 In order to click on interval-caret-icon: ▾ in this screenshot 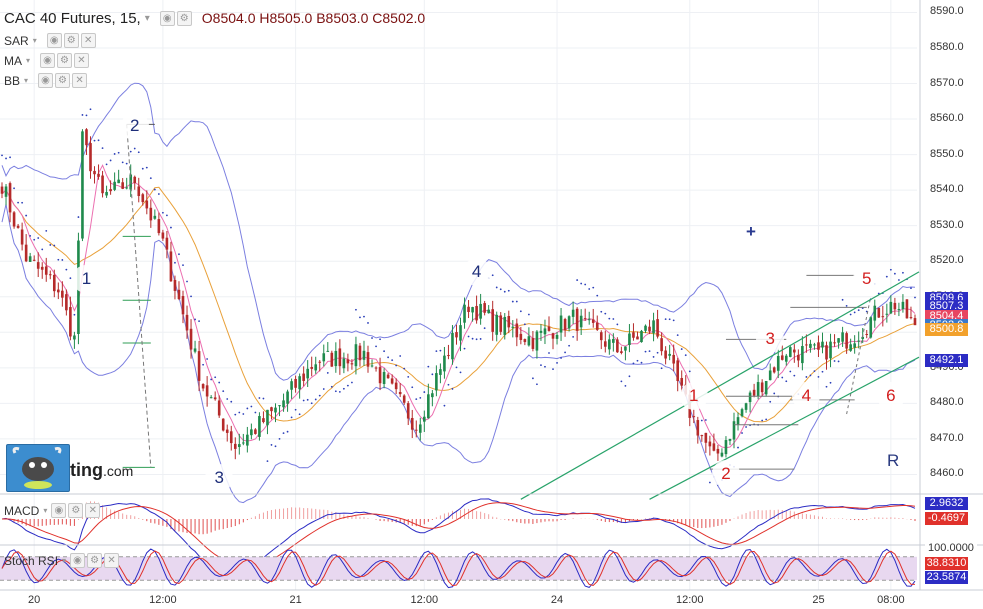, I will do `click(147, 18)`.